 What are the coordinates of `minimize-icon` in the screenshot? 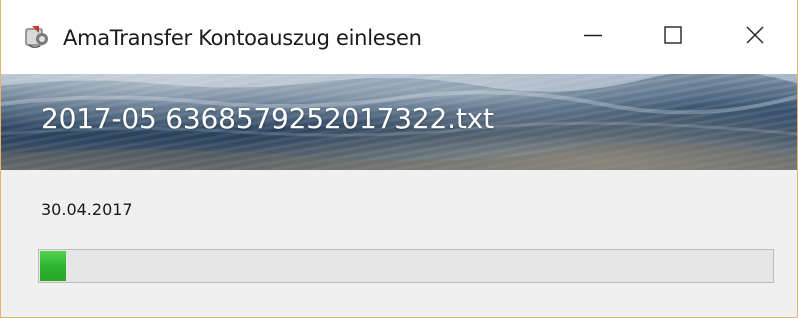 It's located at (593, 37).